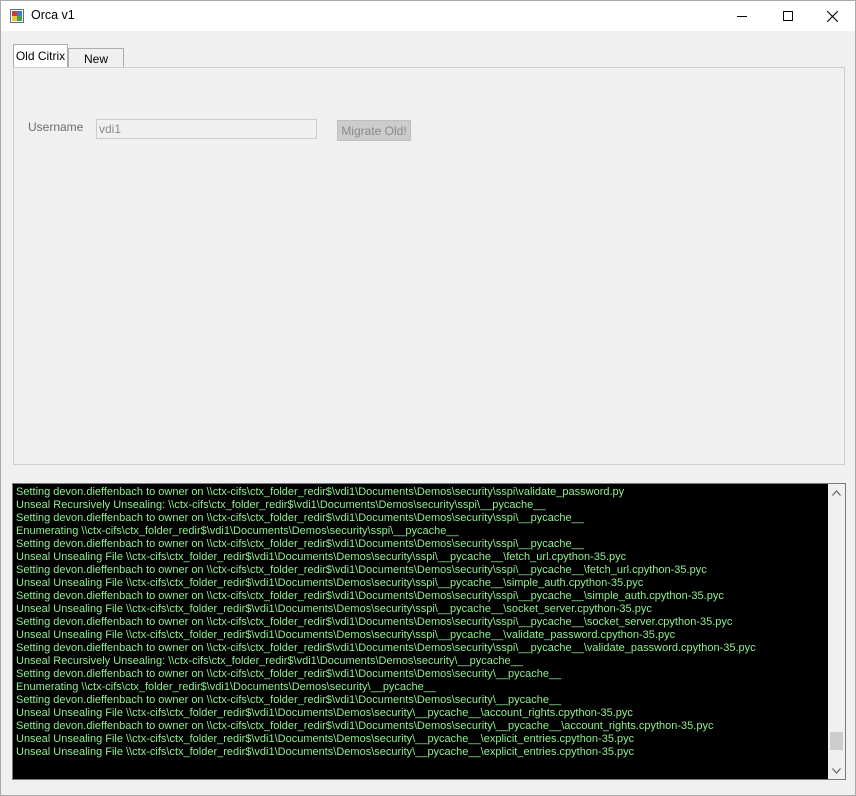 The width and height of the screenshot is (856, 796). I want to click on minimize-icon, so click(742, 16).